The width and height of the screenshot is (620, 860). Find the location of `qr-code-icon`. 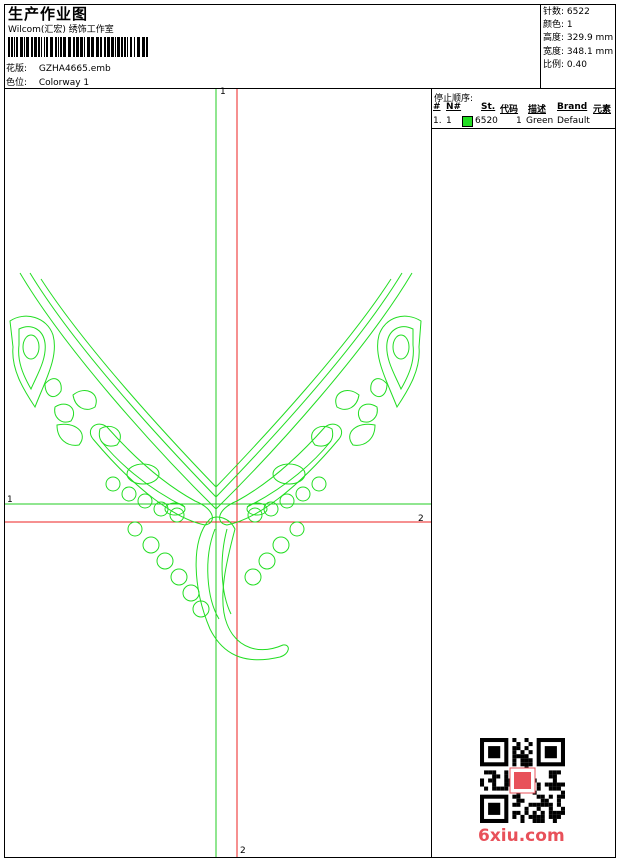

qr-code-icon is located at coordinates (522, 780).